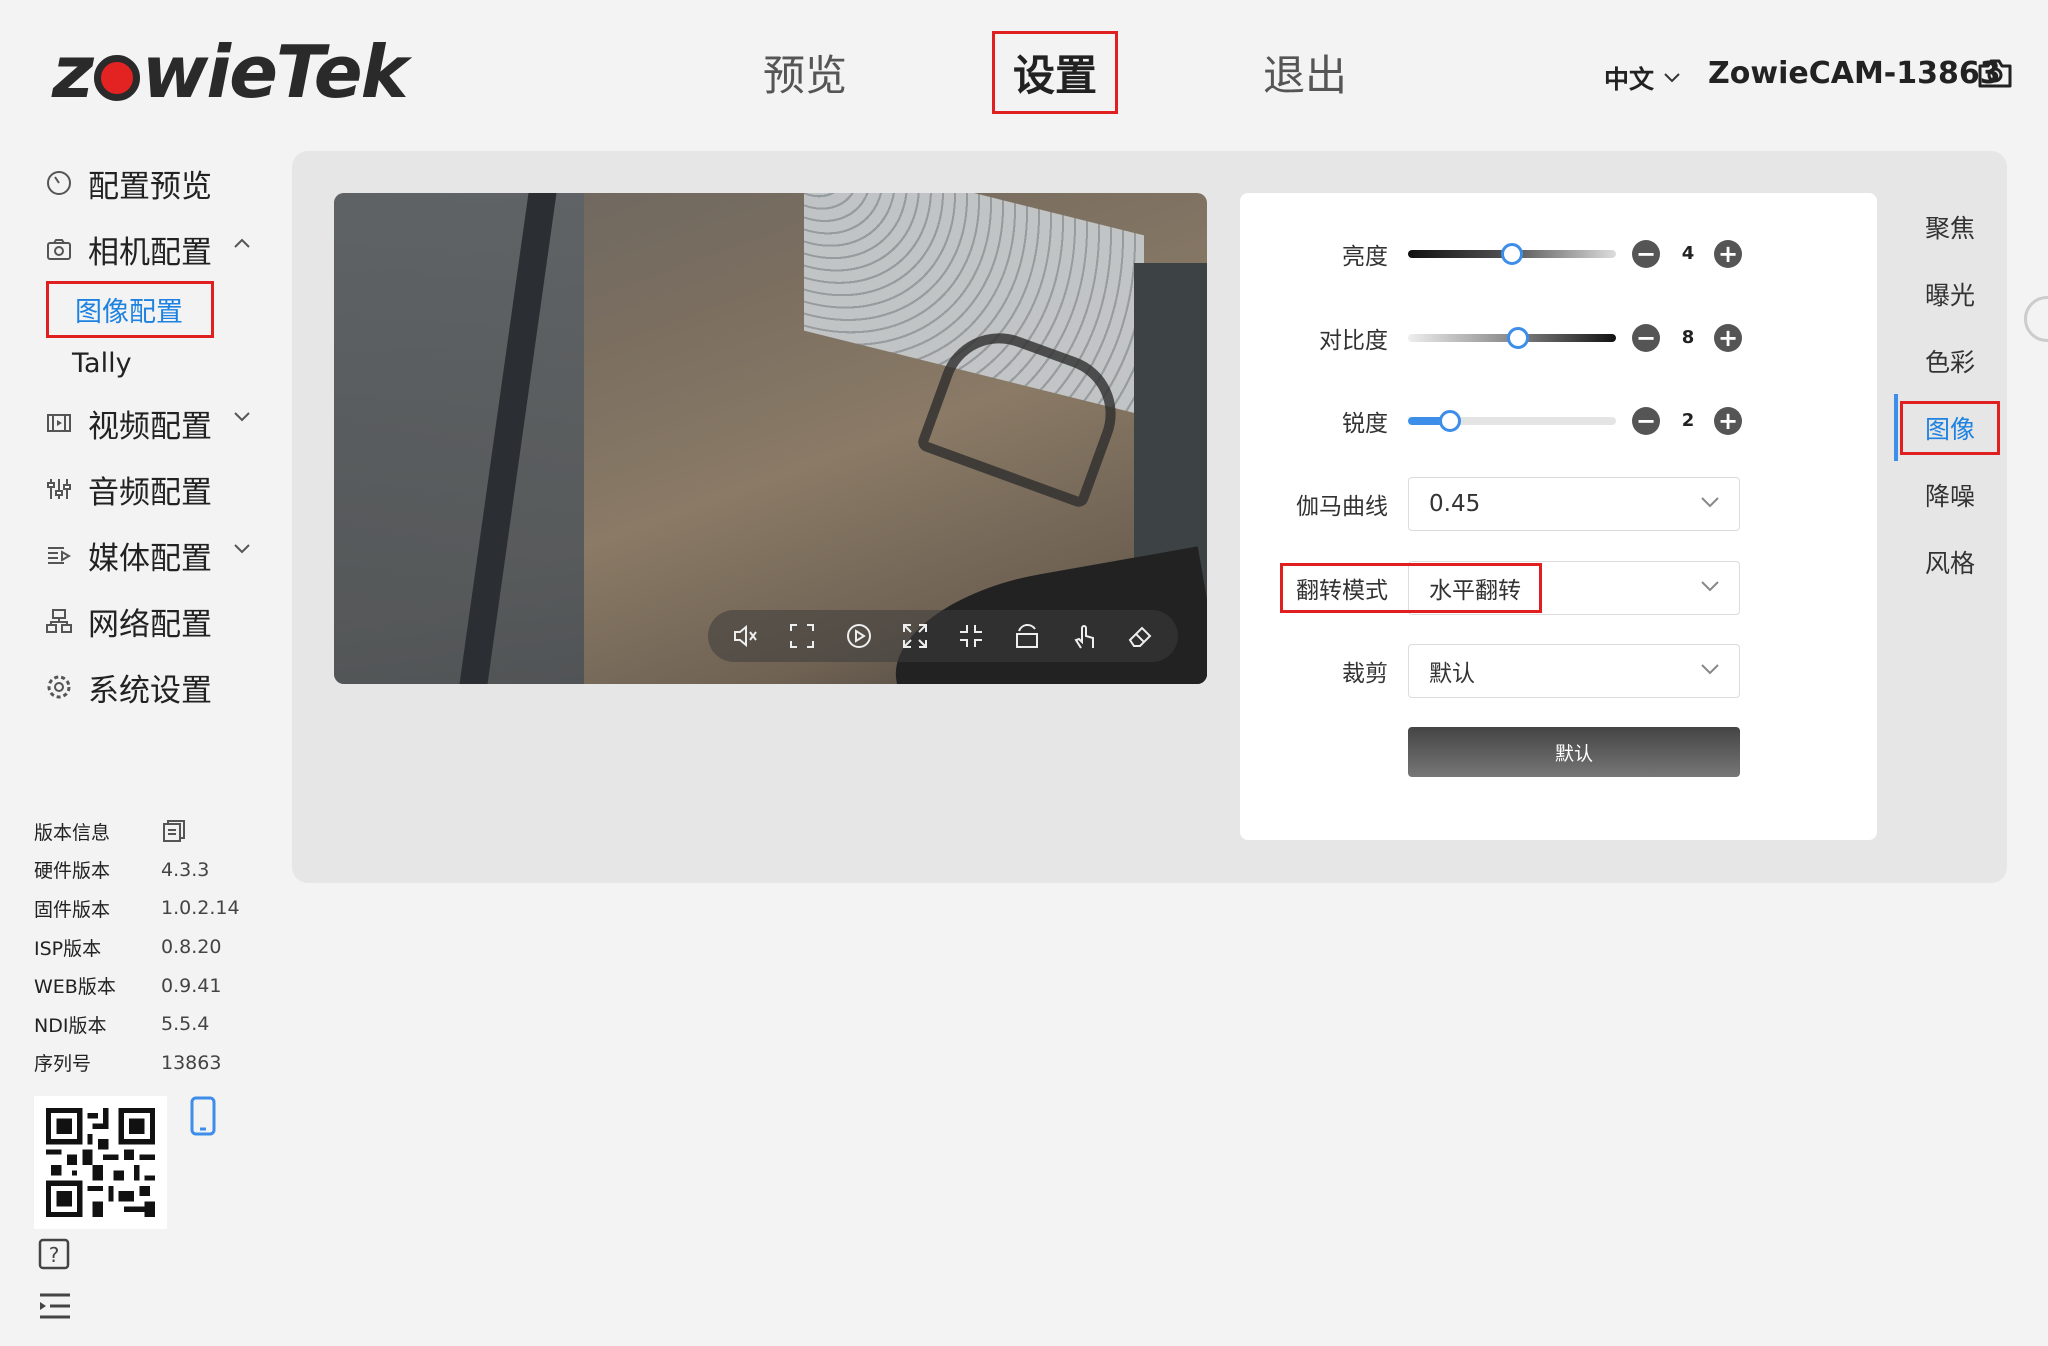 The image size is (2048, 1346). What do you see at coordinates (1688, 420) in the screenshot?
I see `sharpness-value: 2` at bounding box center [1688, 420].